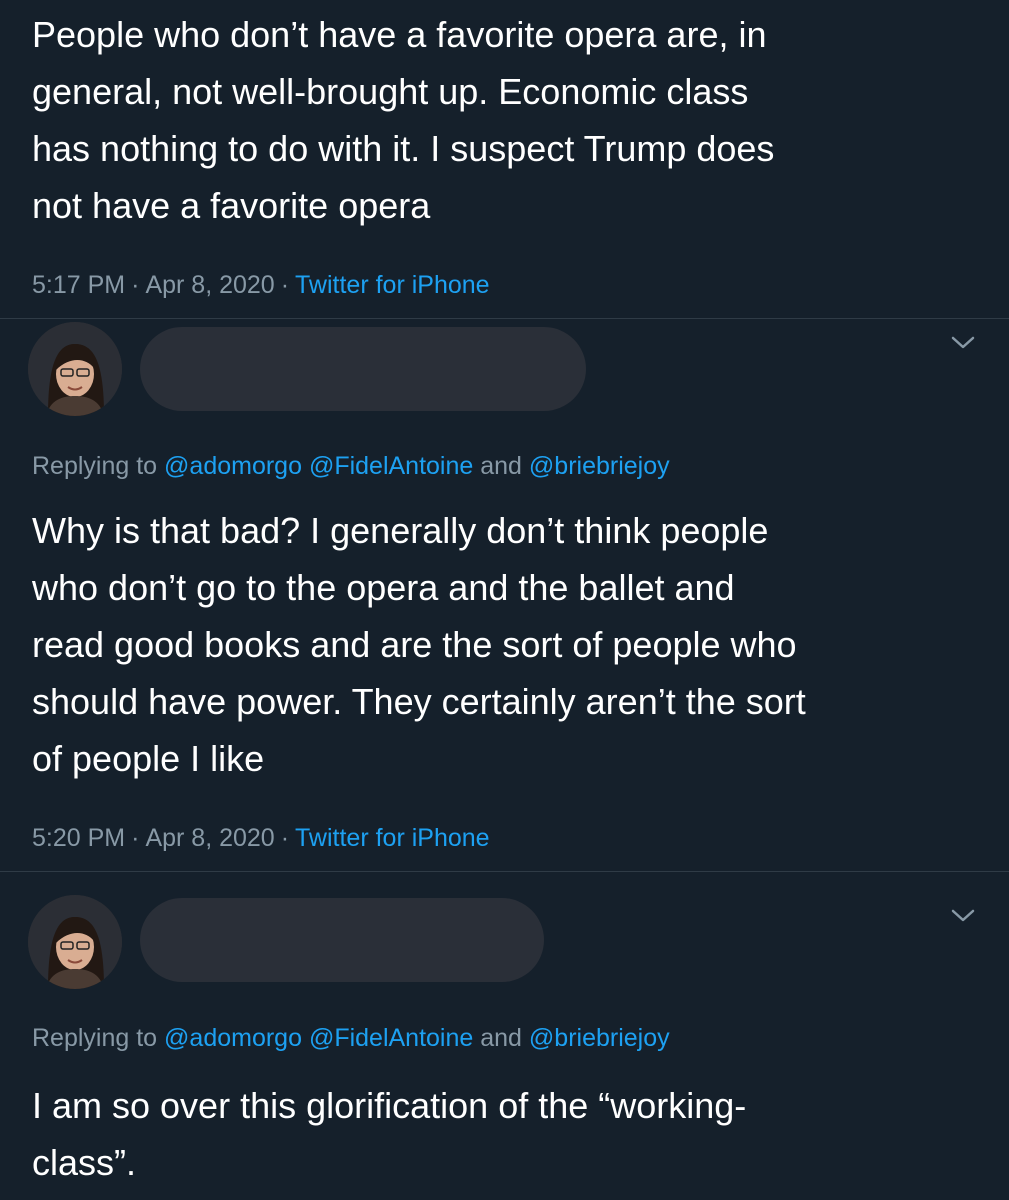  I want to click on tweet-time: 5:20 PM, so click(79, 838).